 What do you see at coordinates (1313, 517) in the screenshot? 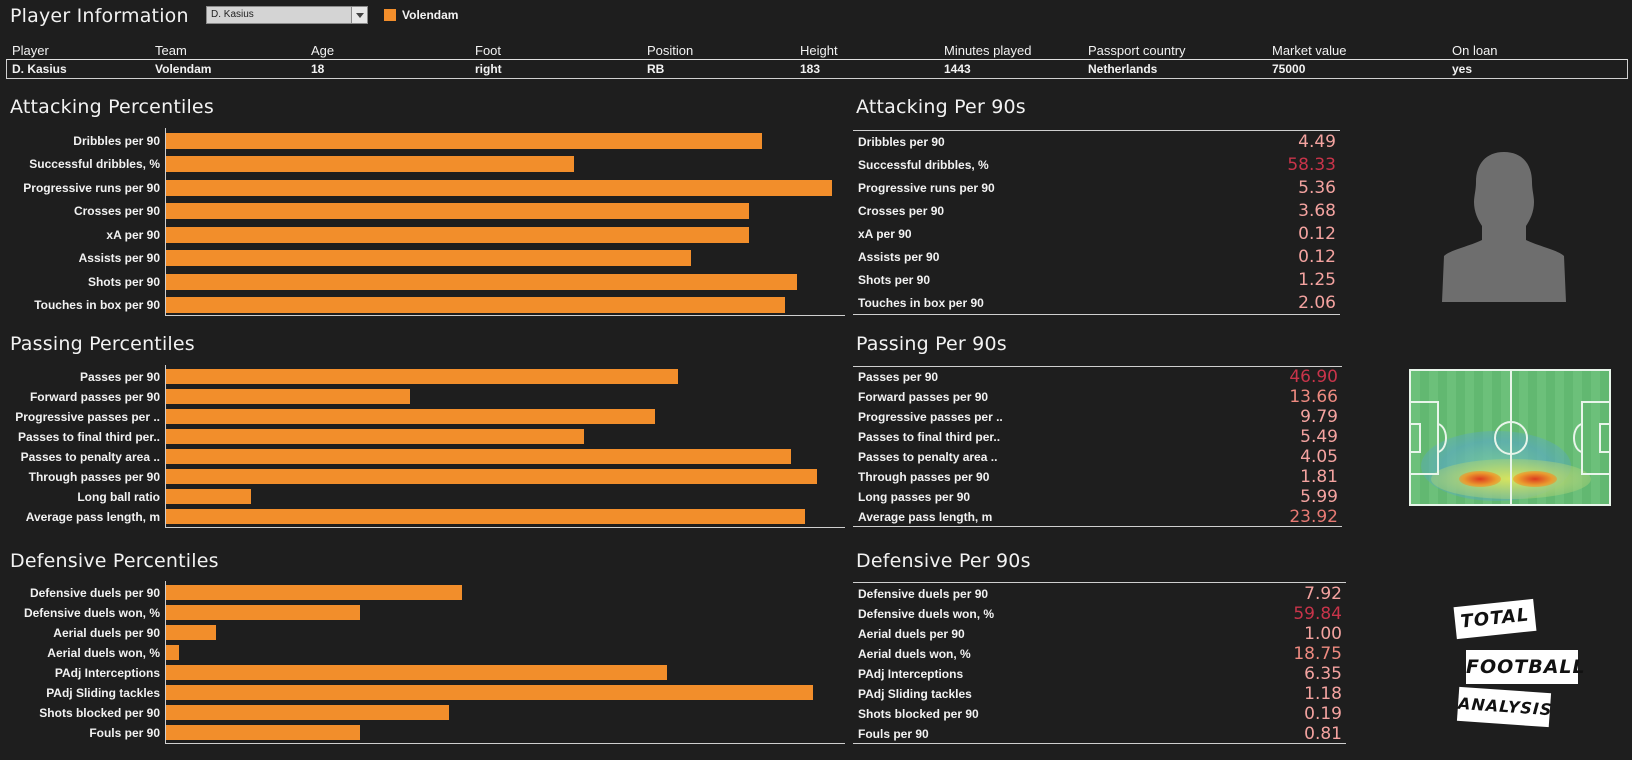
I see `stat-value: 23.92` at bounding box center [1313, 517].